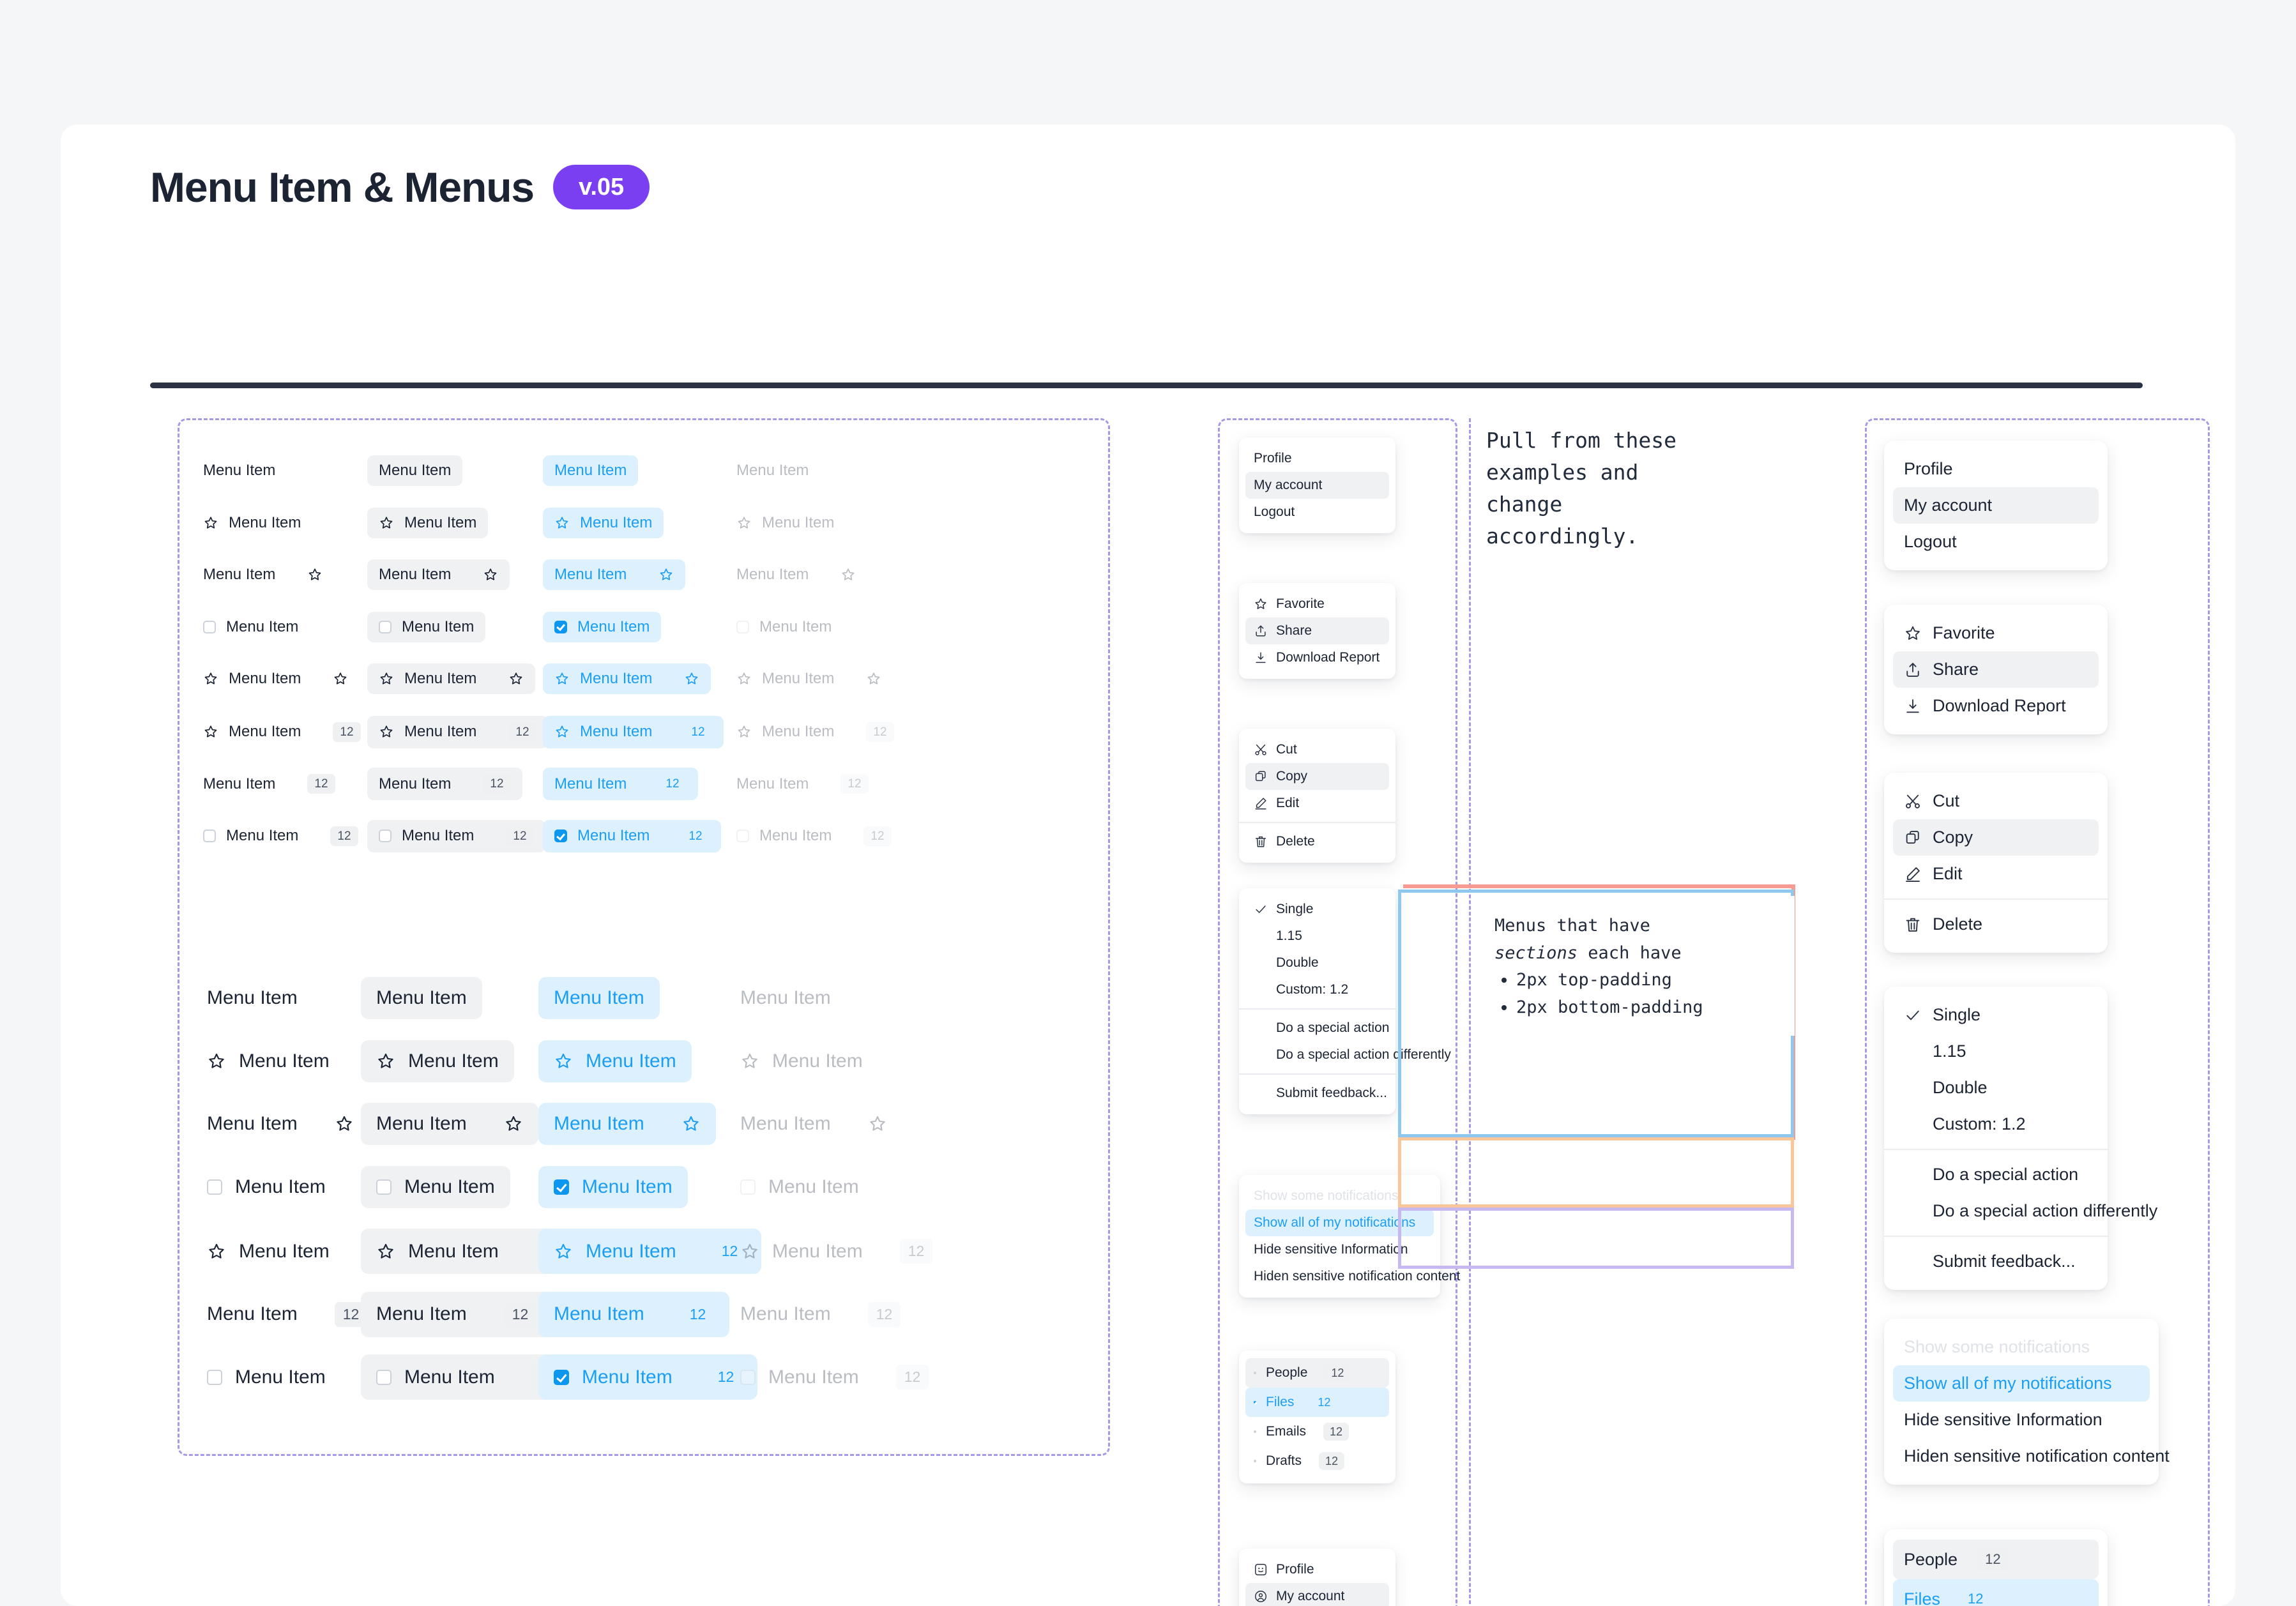 The width and height of the screenshot is (2296, 1606). I want to click on menu-filters-small: People12Files12Emails12Drafts12, so click(1317, 1417).